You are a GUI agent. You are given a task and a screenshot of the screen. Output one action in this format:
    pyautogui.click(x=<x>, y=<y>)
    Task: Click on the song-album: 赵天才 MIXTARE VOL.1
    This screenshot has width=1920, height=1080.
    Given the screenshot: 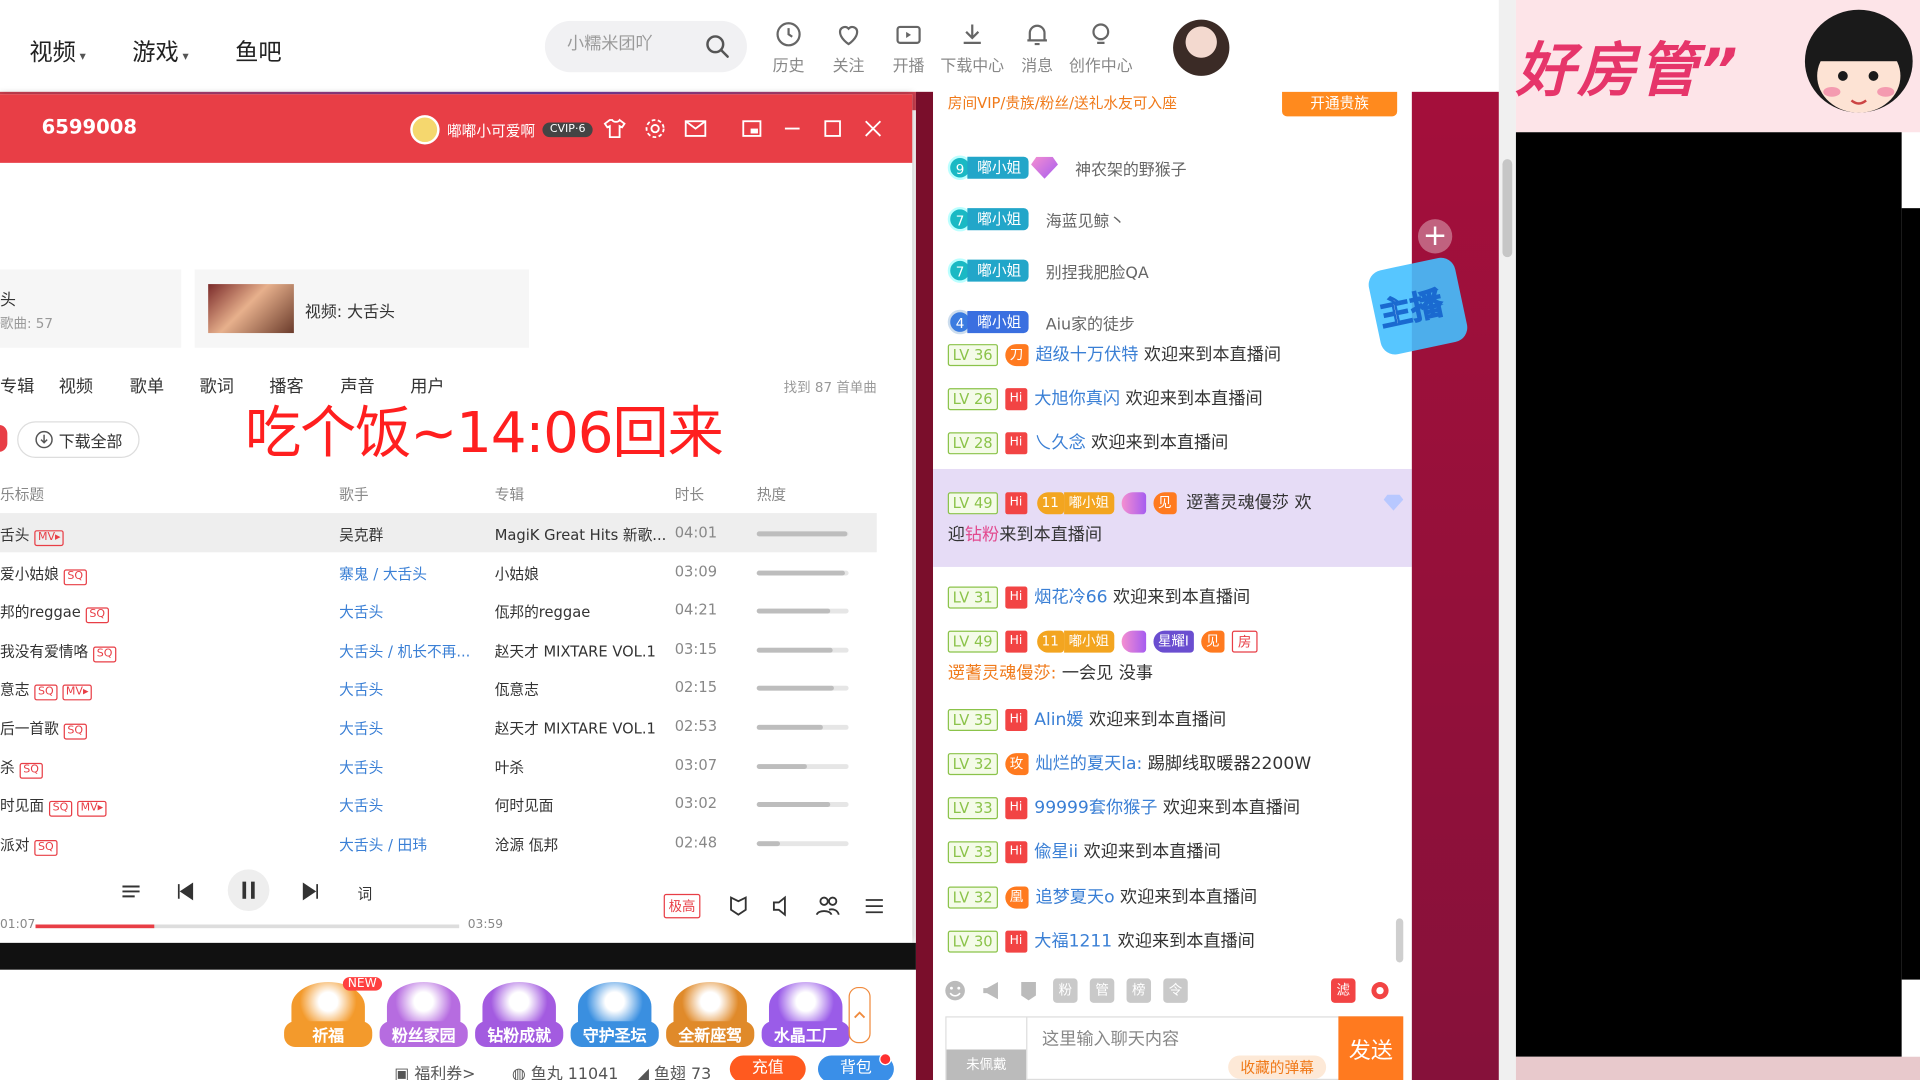 What is the action you would take?
    pyautogui.click(x=575, y=728)
    